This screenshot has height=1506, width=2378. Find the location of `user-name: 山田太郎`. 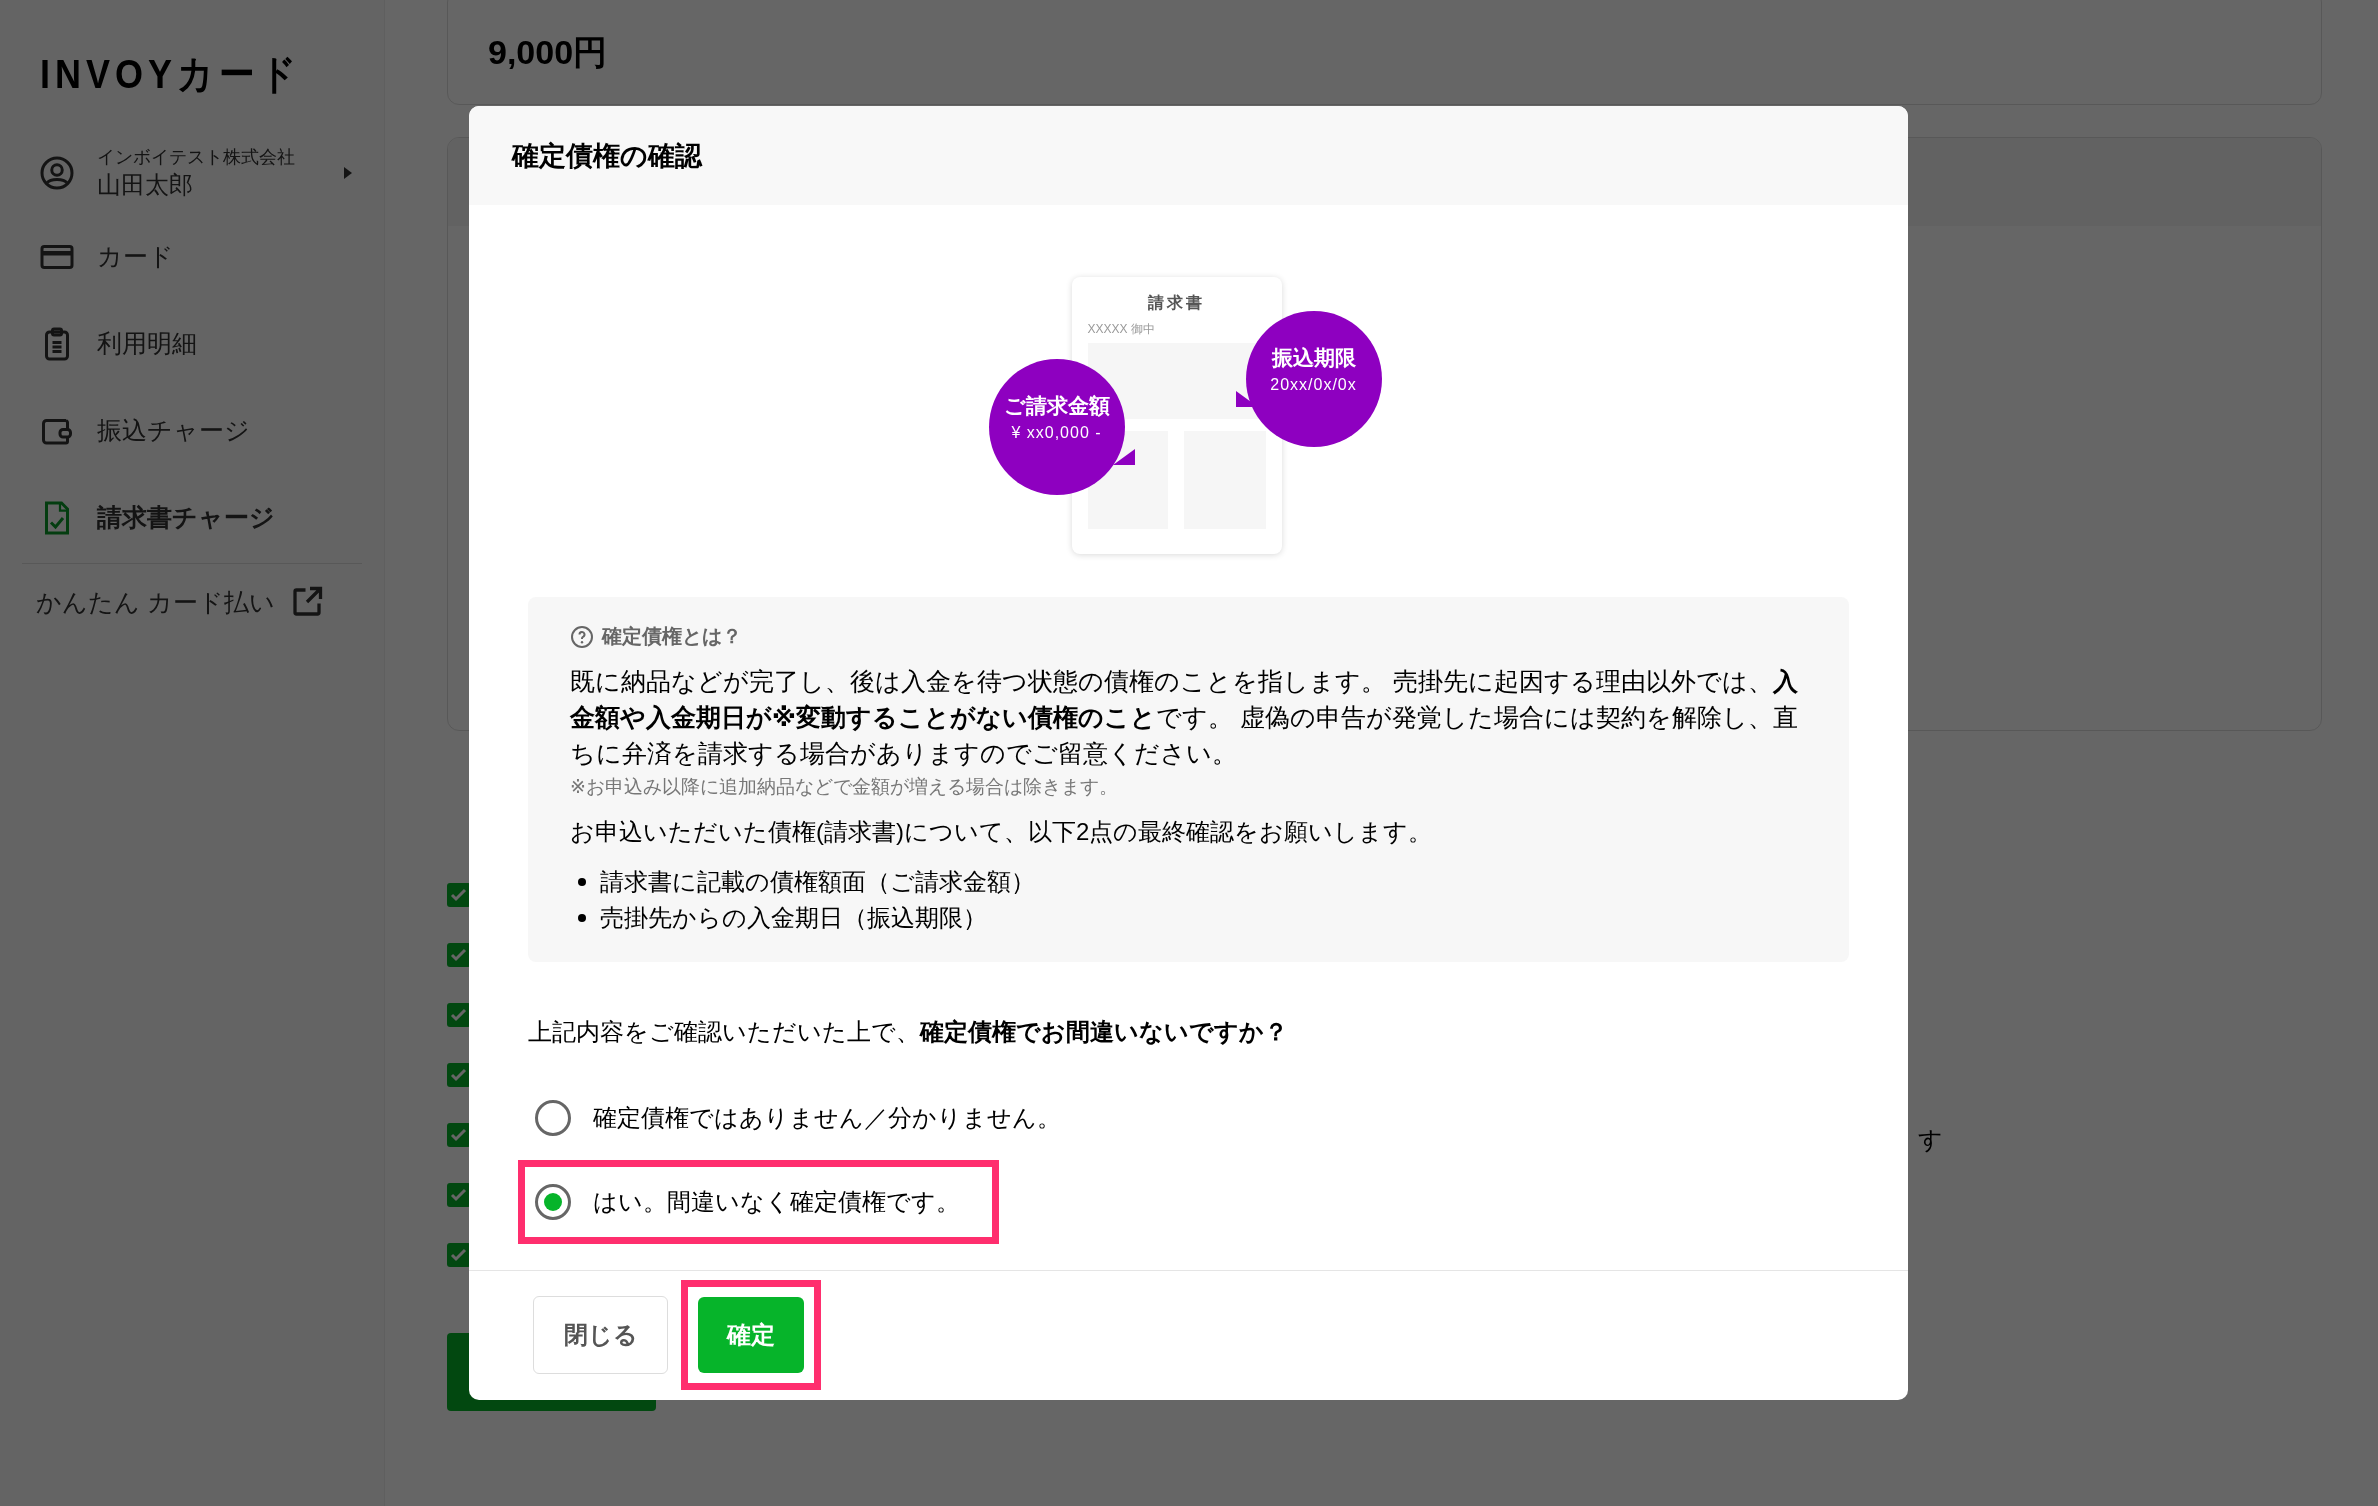

user-name: 山田太郎 is located at coordinates (145, 185).